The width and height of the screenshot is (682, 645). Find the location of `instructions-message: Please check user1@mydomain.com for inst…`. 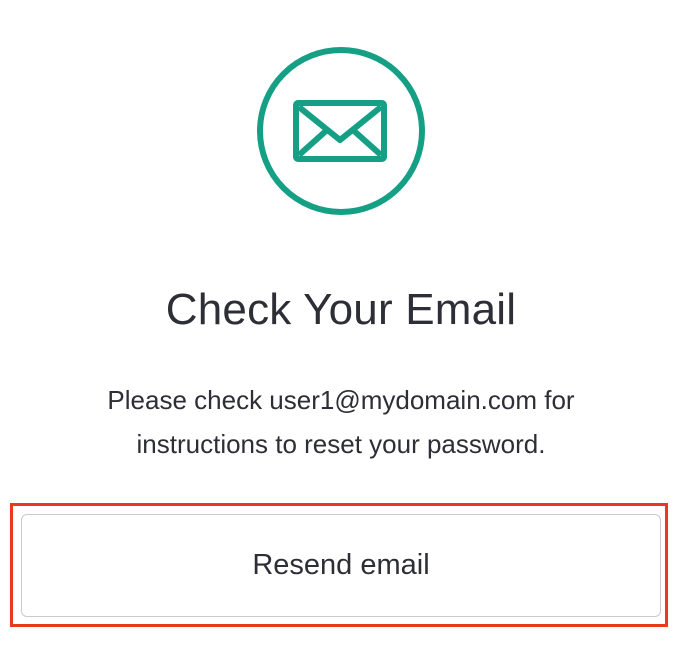

instructions-message: Please check user1@mydomain.com for inst… is located at coordinates (341, 422).